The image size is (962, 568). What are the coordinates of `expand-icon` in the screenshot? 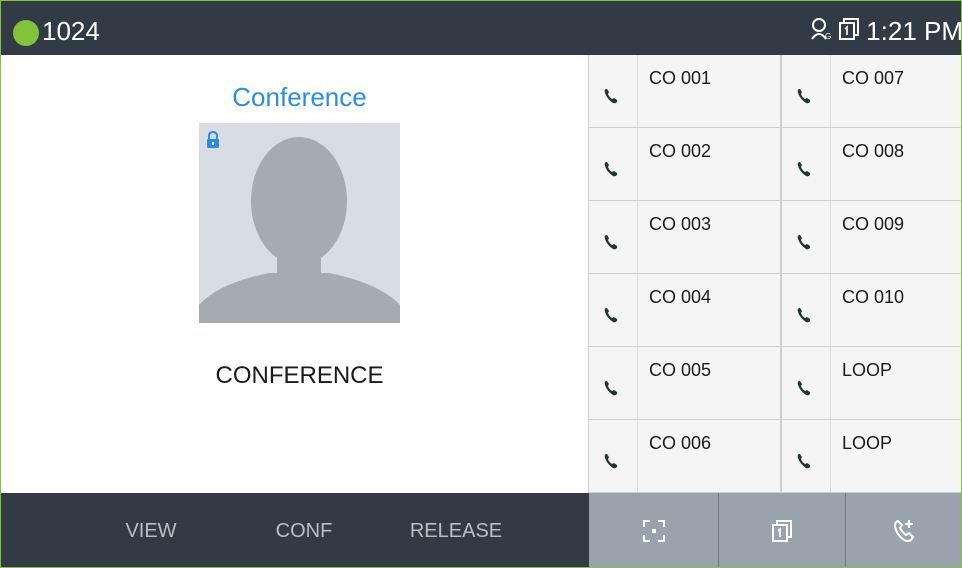 It's located at (653, 531).